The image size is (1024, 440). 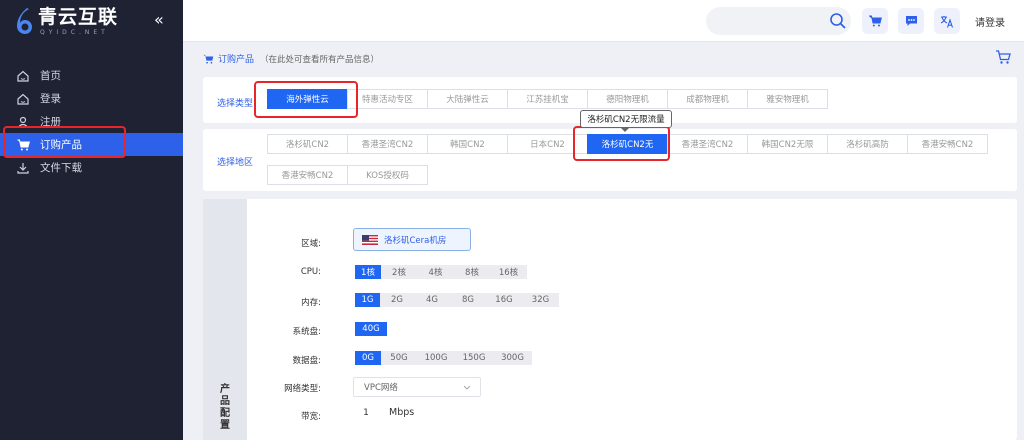 I want to click on login-link: 请登录, so click(x=990, y=21).